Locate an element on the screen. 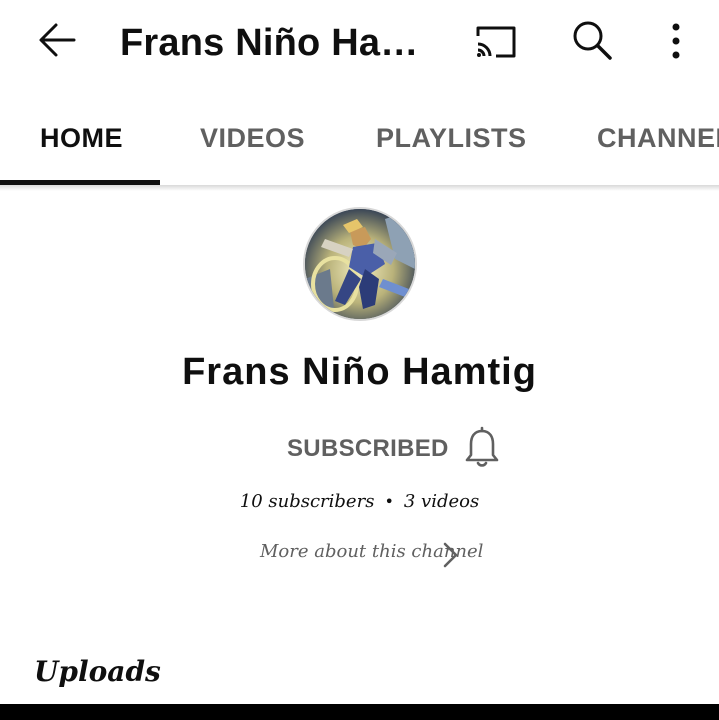 The height and width of the screenshot is (720, 719). avatar-artwork is located at coordinates (360, 264).